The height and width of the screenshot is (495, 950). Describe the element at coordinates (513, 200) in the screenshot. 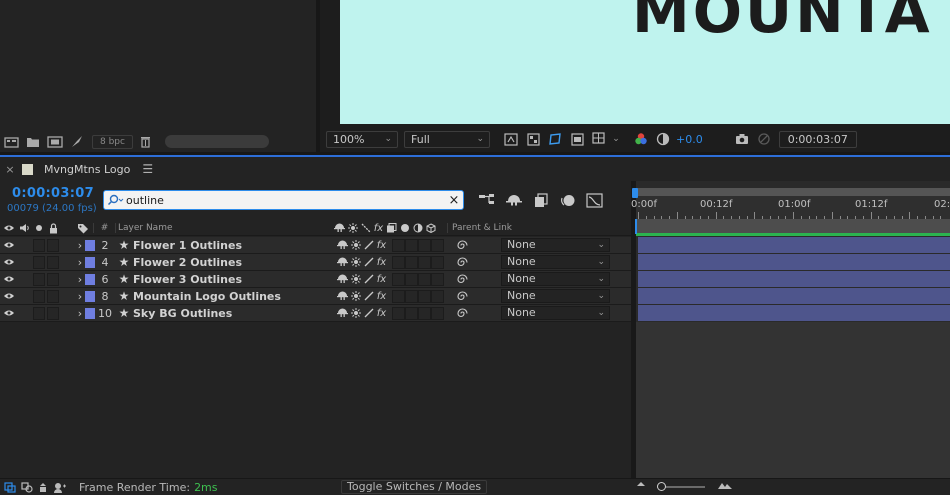

I see `shy-layers-icon` at that location.